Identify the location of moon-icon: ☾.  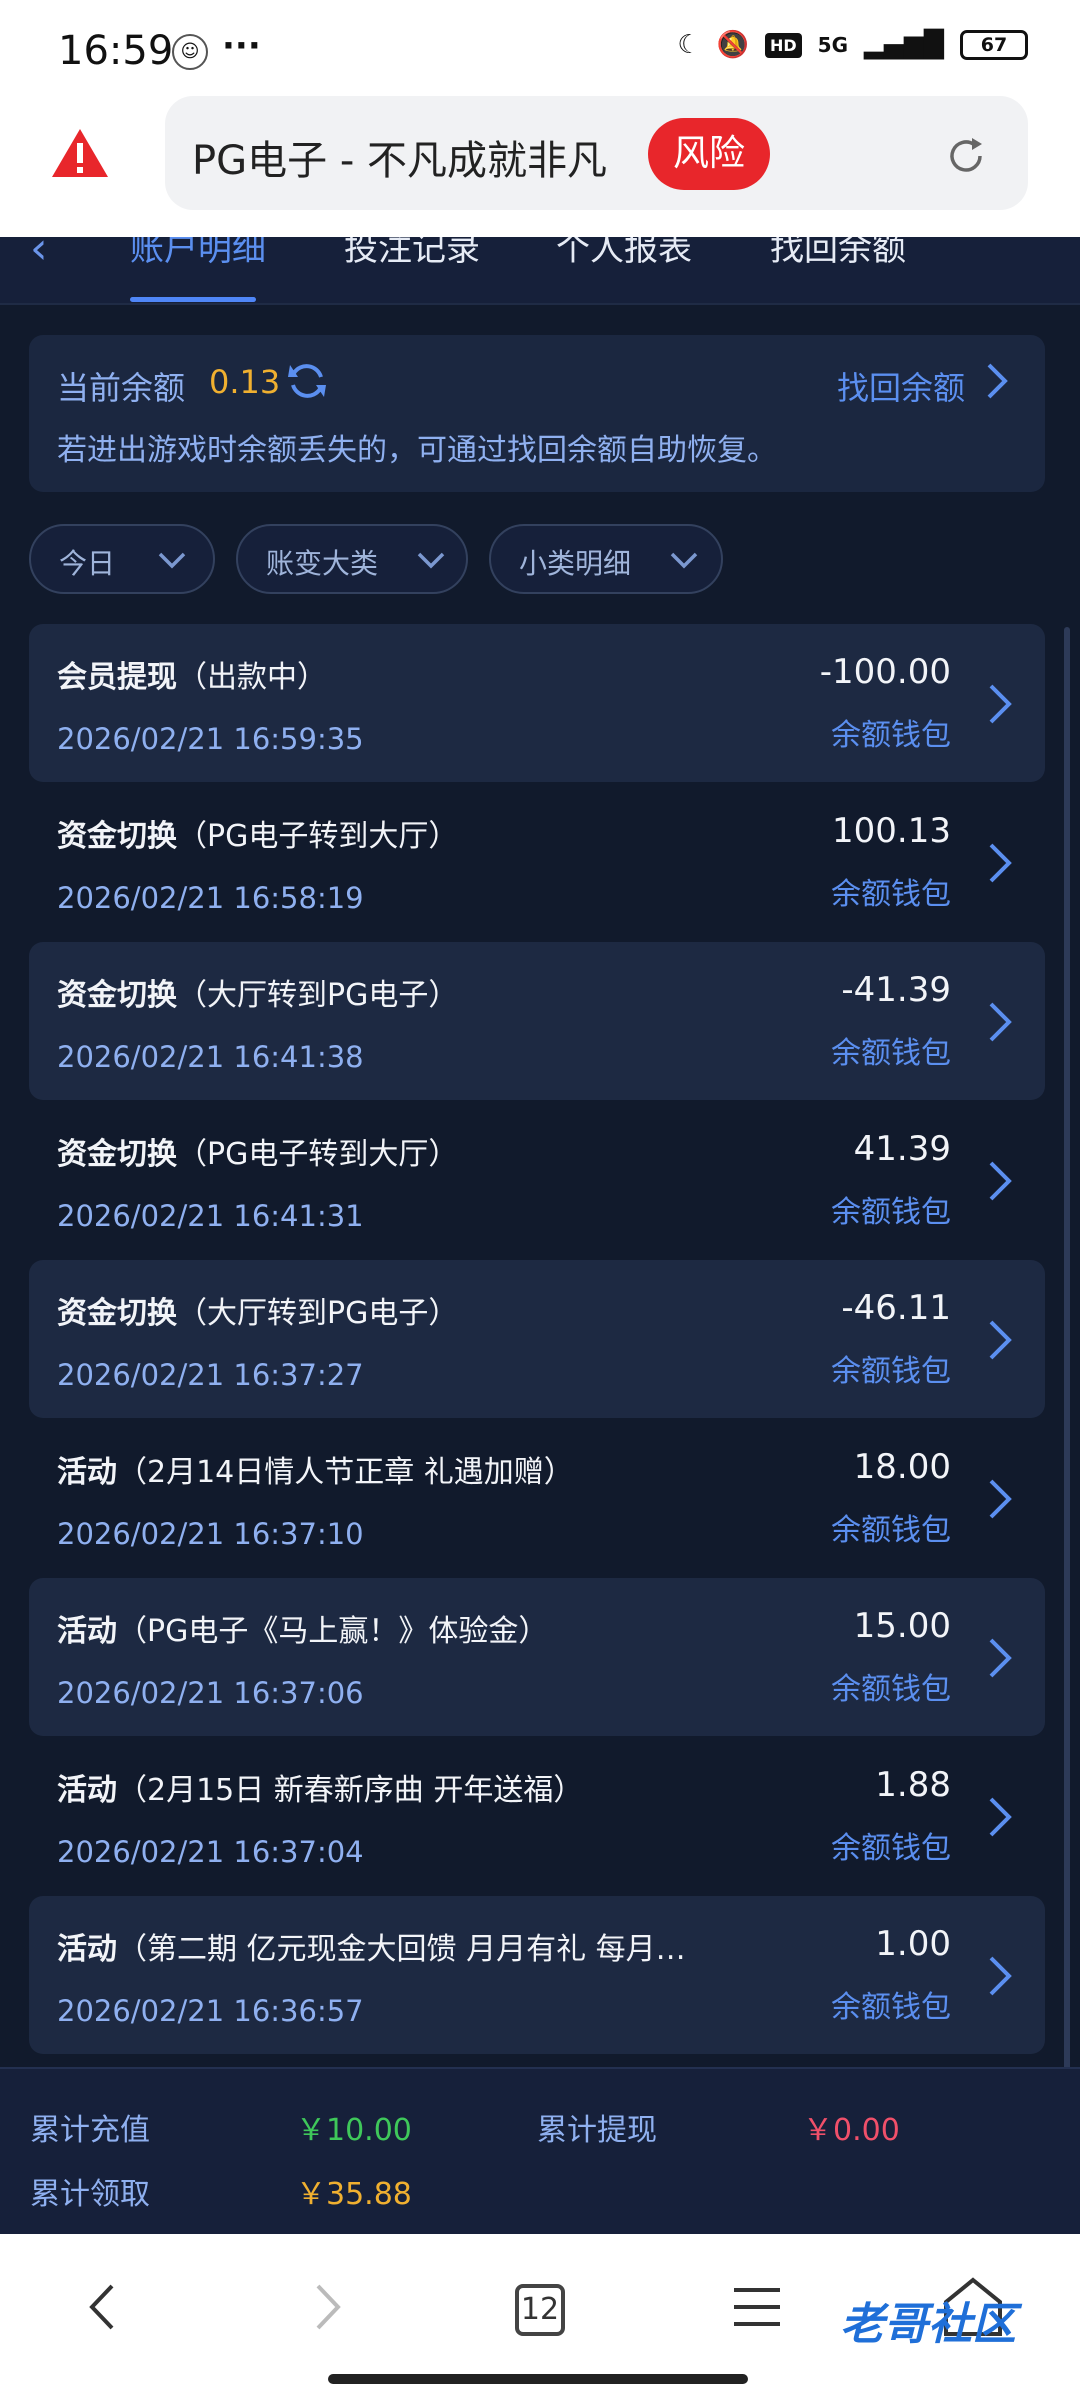
(689, 45).